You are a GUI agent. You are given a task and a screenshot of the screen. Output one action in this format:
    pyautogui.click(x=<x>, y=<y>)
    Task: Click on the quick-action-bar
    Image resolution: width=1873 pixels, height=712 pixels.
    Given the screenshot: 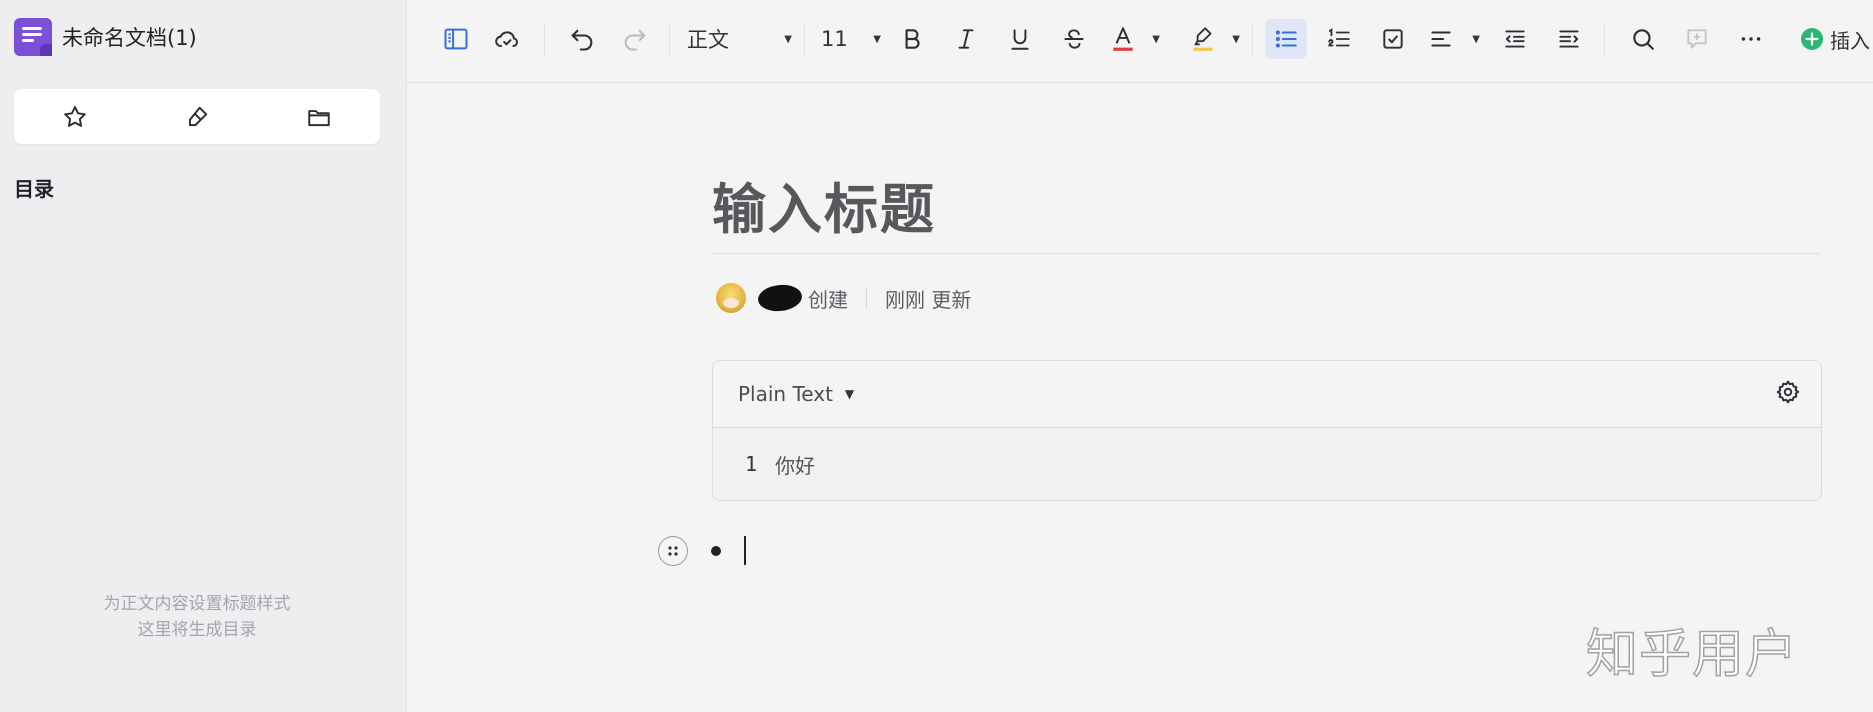 What is the action you would take?
    pyautogui.click(x=197, y=116)
    